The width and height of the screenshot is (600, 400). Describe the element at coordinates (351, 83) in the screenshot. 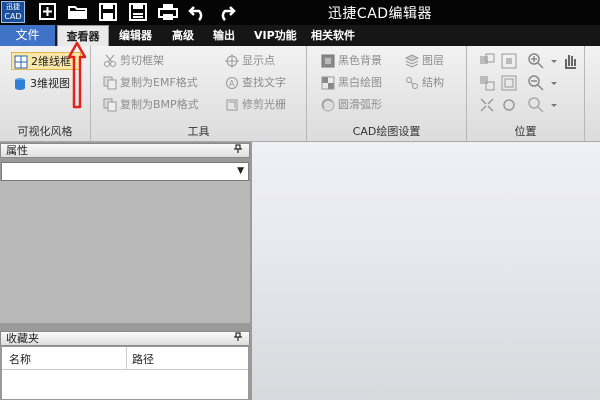

I see `bw-drawing-button: 黑白绘图` at that location.